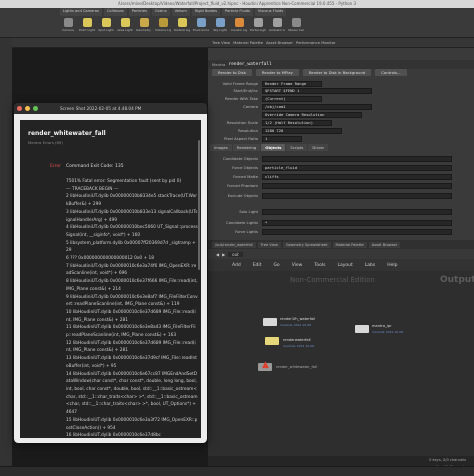 Image resolution: width=474 pixels, height=476 pixels. What do you see at coordinates (201, 27) in the screenshot?
I see `shelf-tool-button: Environment Light` at bounding box center [201, 27].